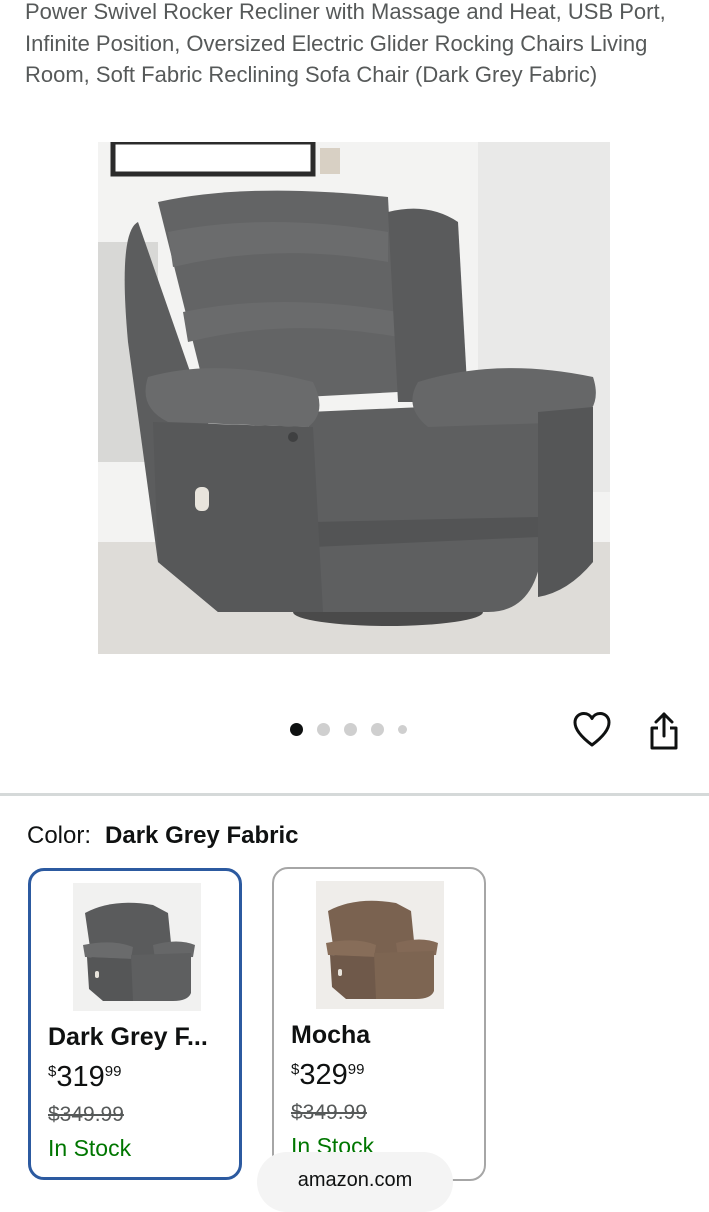 This screenshot has height=1212, width=709. I want to click on variant-stock-status: In Stock, so click(90, 1148).